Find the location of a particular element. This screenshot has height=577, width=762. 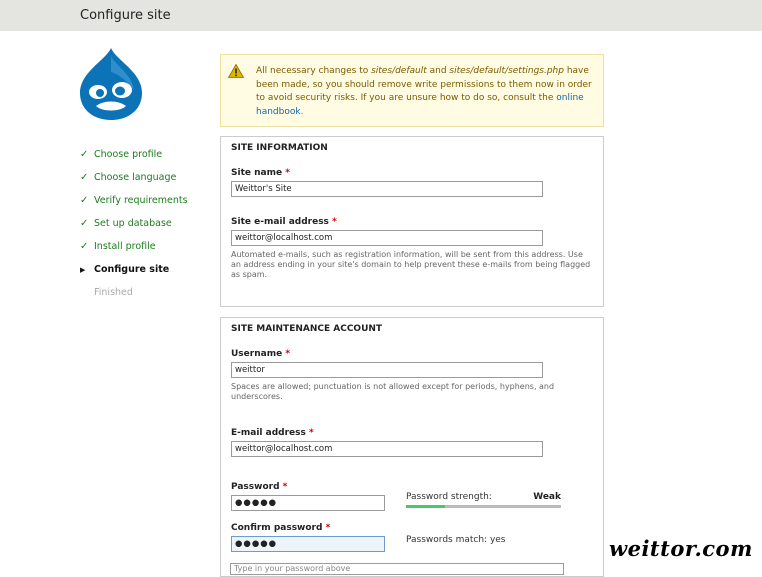

step-label: Install profile is located at coordinates (125, 246).